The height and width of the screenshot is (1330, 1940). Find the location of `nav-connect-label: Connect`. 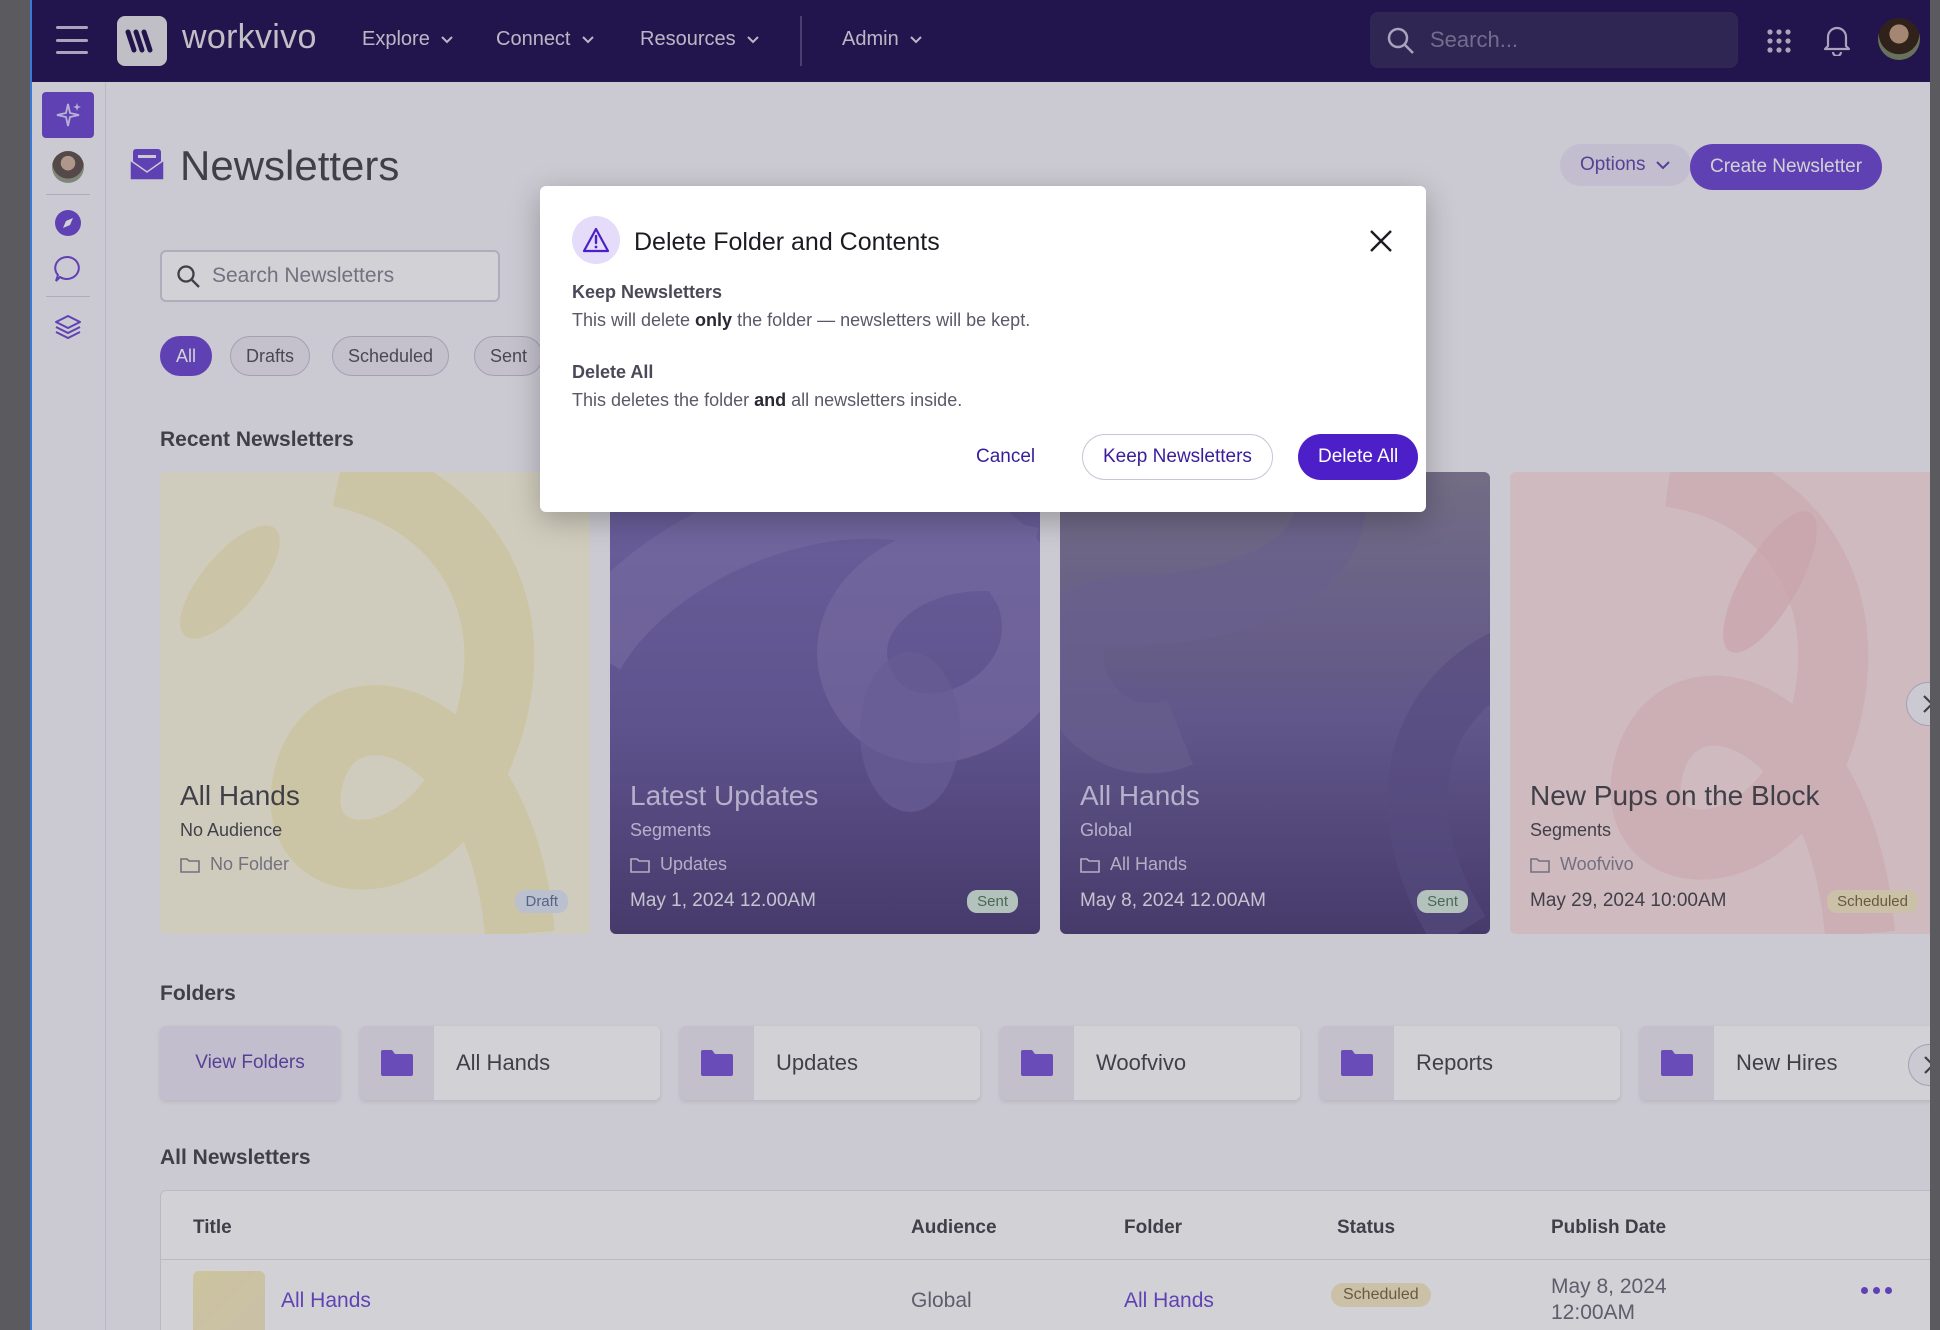

nav-connect-label: Connect is located at coordinates (533, 39).